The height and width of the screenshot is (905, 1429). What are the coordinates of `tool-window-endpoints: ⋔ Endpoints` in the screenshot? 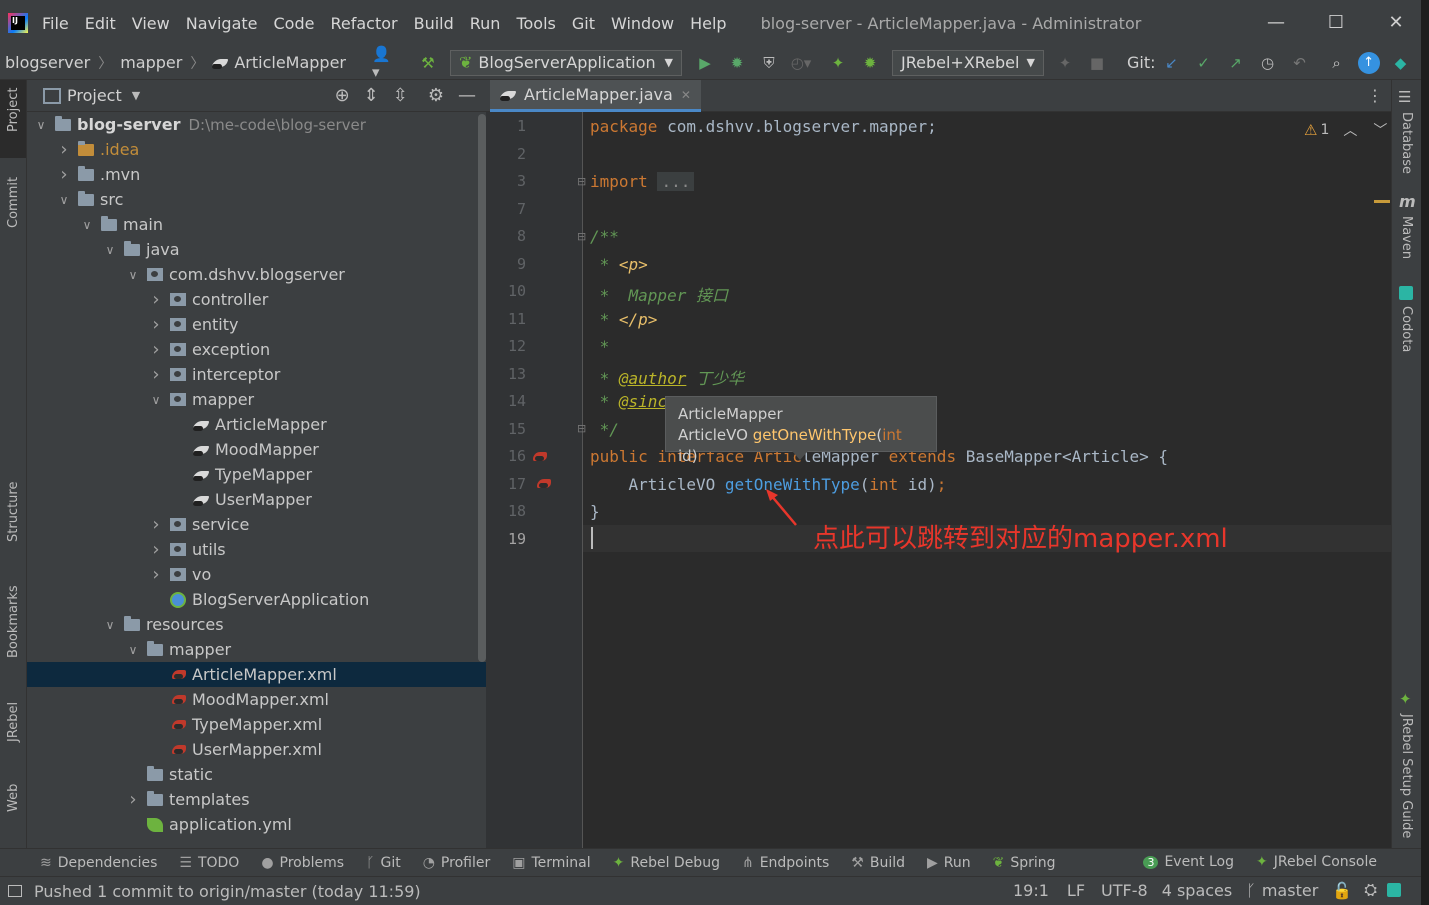 It's located at (785, 863).